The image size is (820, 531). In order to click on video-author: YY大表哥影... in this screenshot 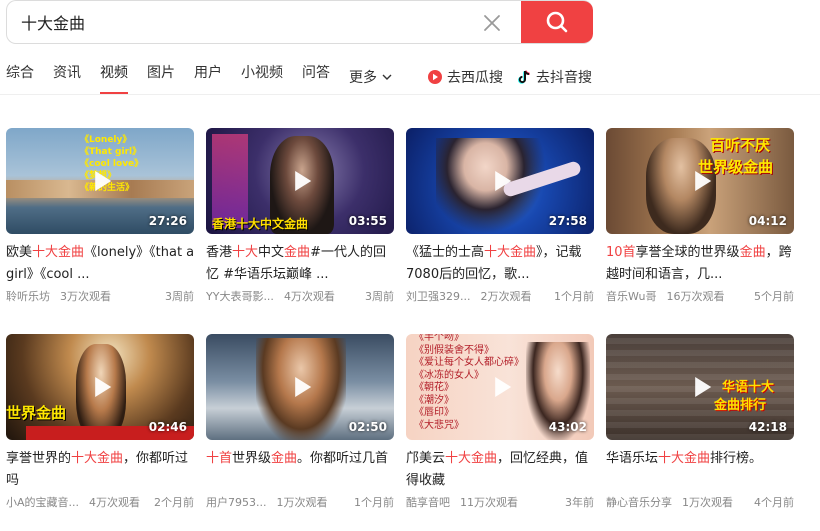, I will do `click(240, 297)`.